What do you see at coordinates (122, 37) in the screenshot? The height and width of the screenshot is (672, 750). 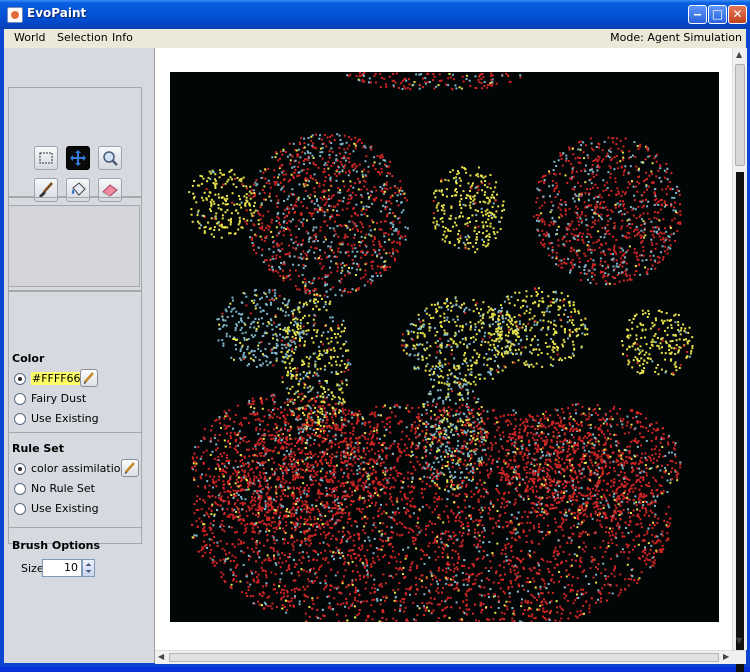 I see `menu-info: Info` at bounding box center [122, 37].